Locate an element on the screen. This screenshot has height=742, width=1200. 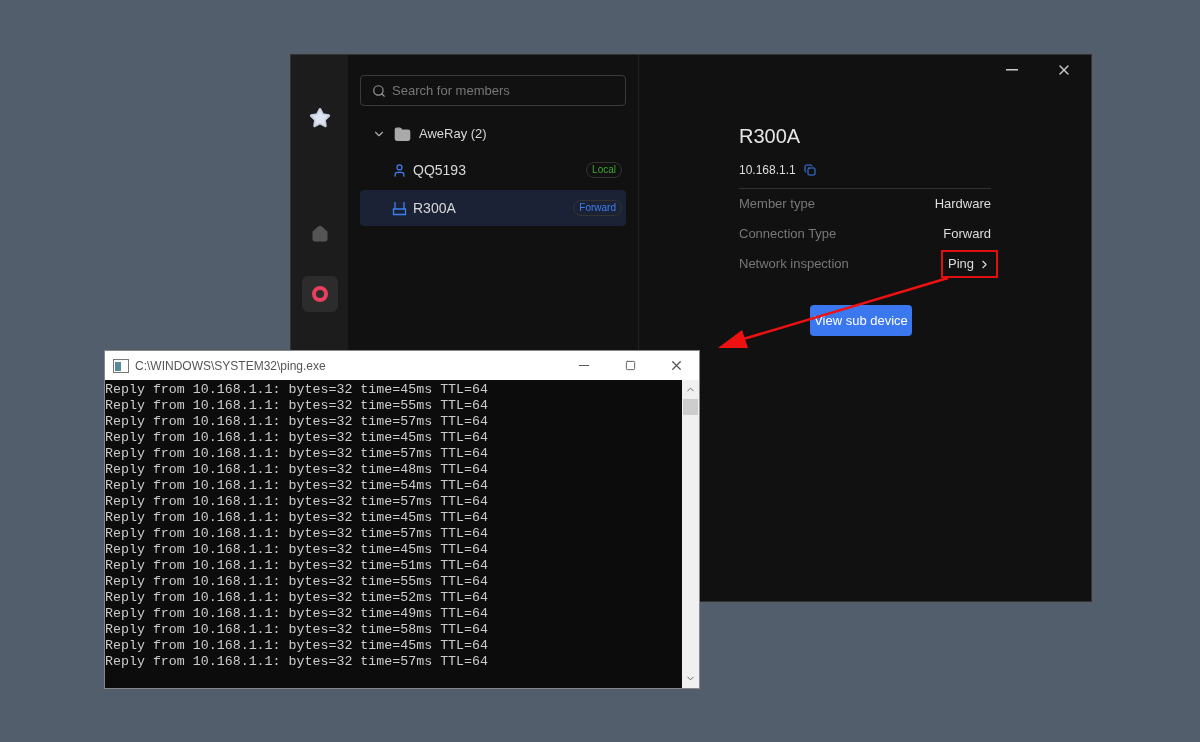
user-icon is located at coordinates (399, 170).